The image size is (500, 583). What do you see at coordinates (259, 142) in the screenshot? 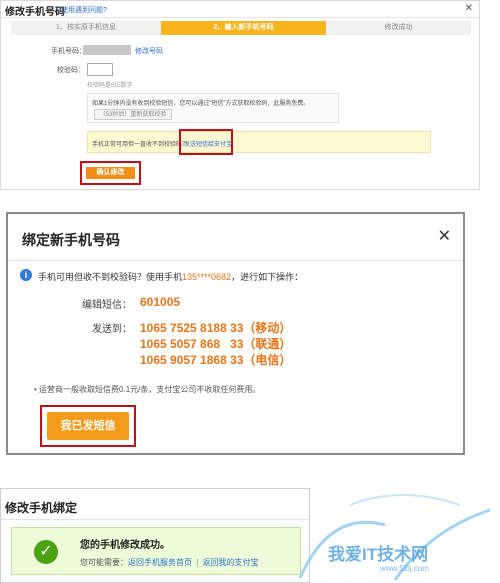
I see `alt-method-bar: 手机正常可用但一直收不到校验码？` at bounding box center [259, 142].